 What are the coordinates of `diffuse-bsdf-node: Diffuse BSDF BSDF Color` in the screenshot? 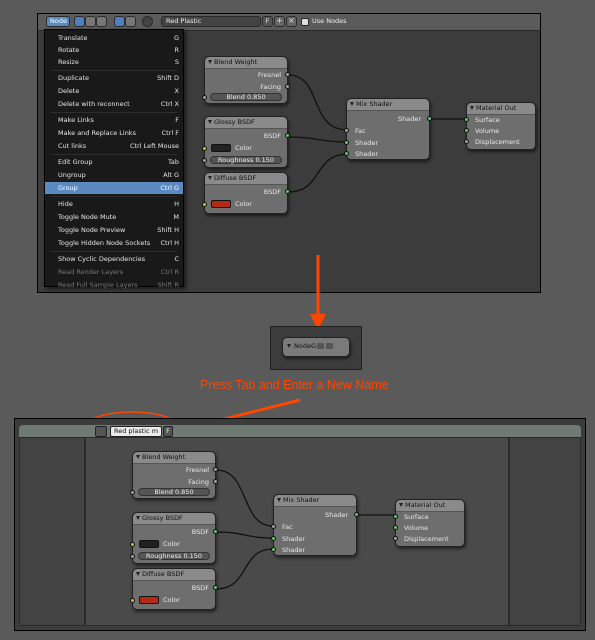 It's located at (174, 589).